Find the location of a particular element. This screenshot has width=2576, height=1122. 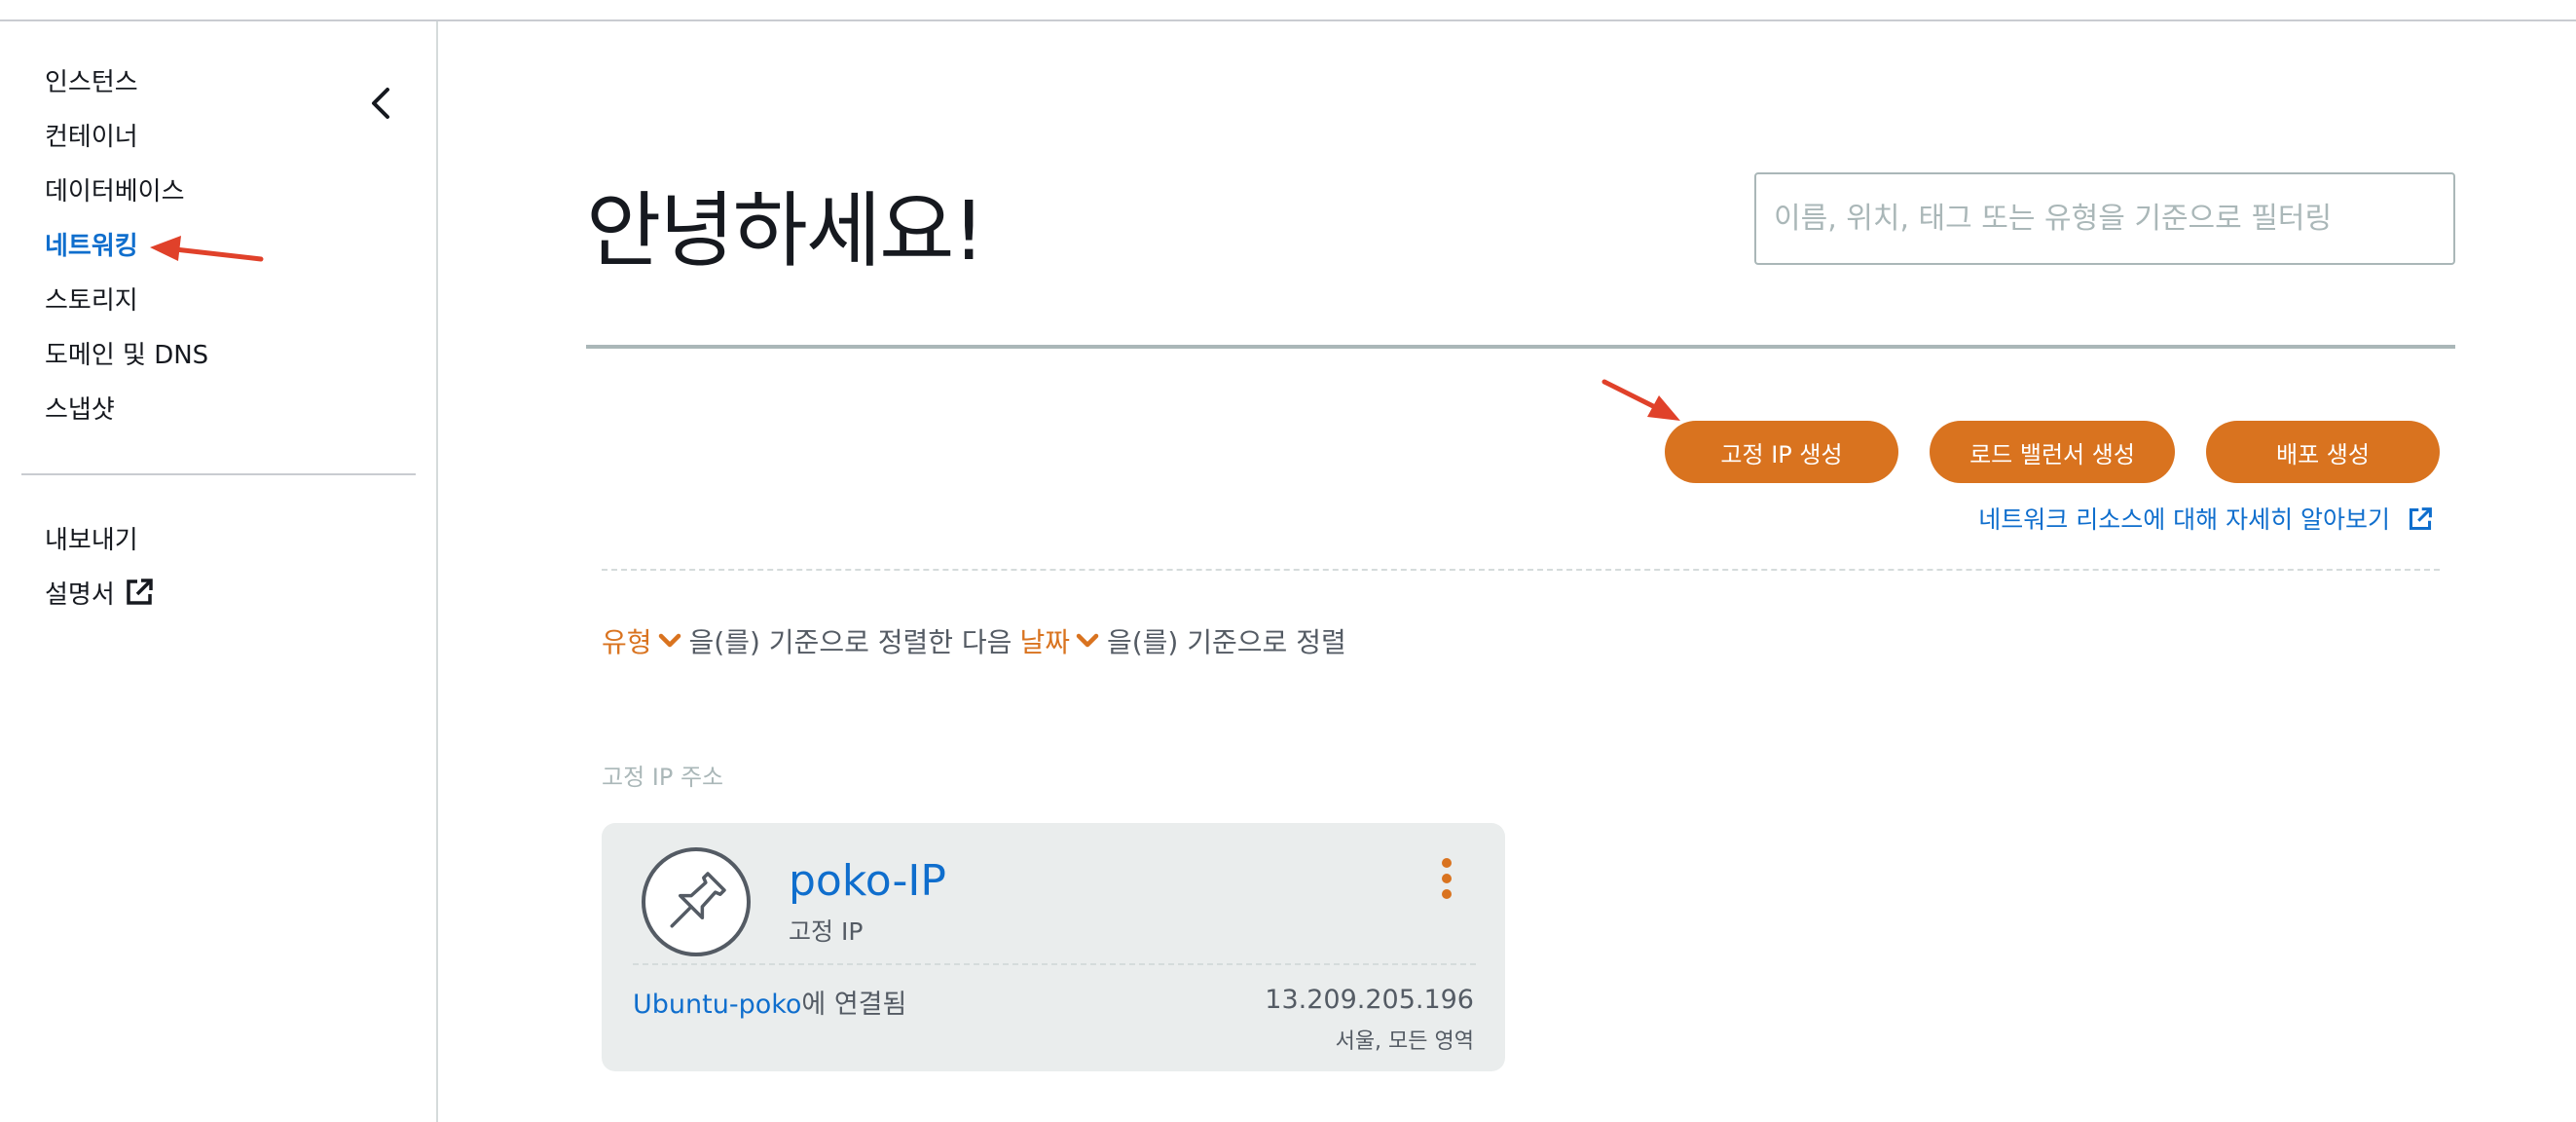

pushpin-icon is located at coordinates (696, 902).